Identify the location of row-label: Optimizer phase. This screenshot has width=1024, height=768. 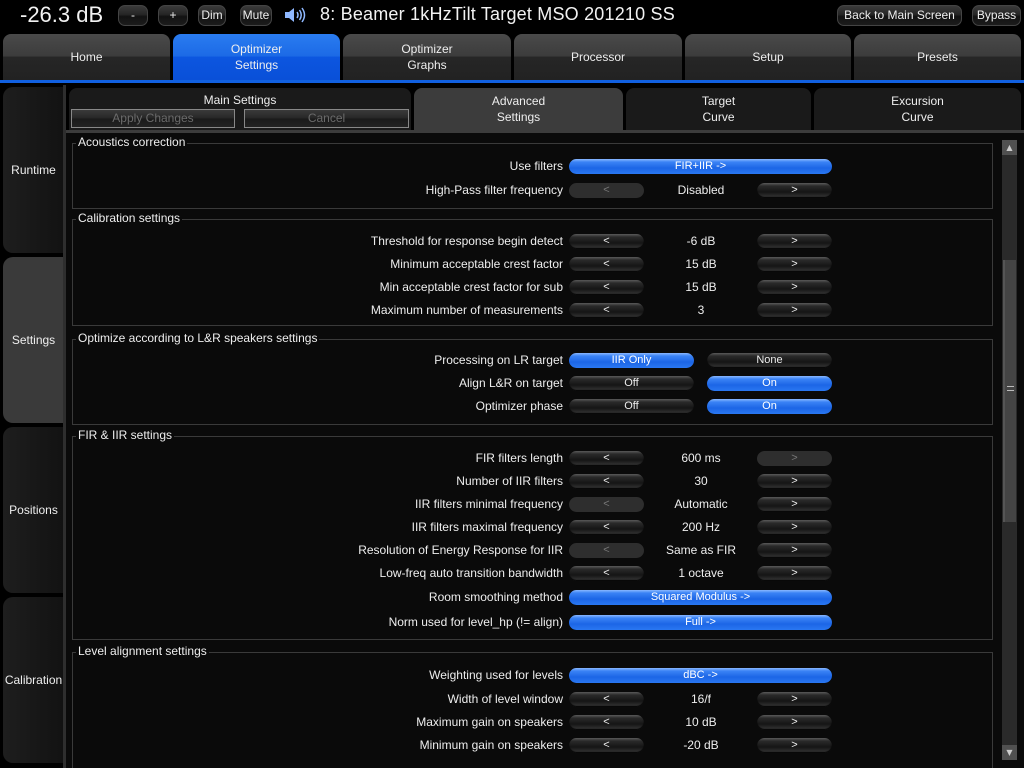
(519, 406).